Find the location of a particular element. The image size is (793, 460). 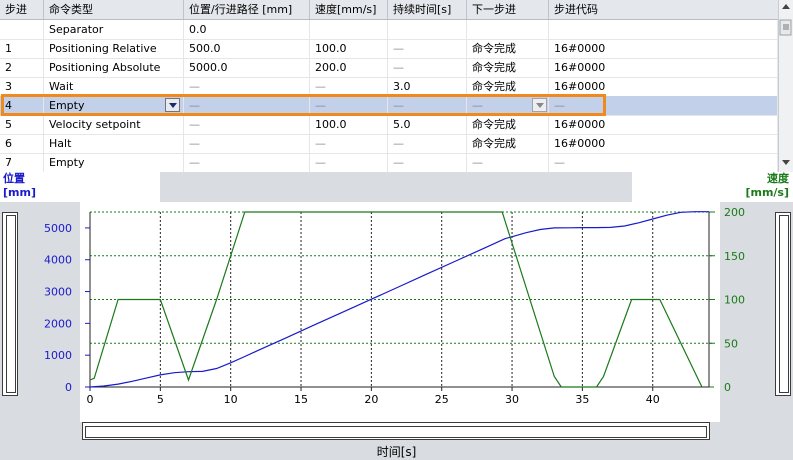

command-type-cell: Separator is located at coordinates (114, 29).